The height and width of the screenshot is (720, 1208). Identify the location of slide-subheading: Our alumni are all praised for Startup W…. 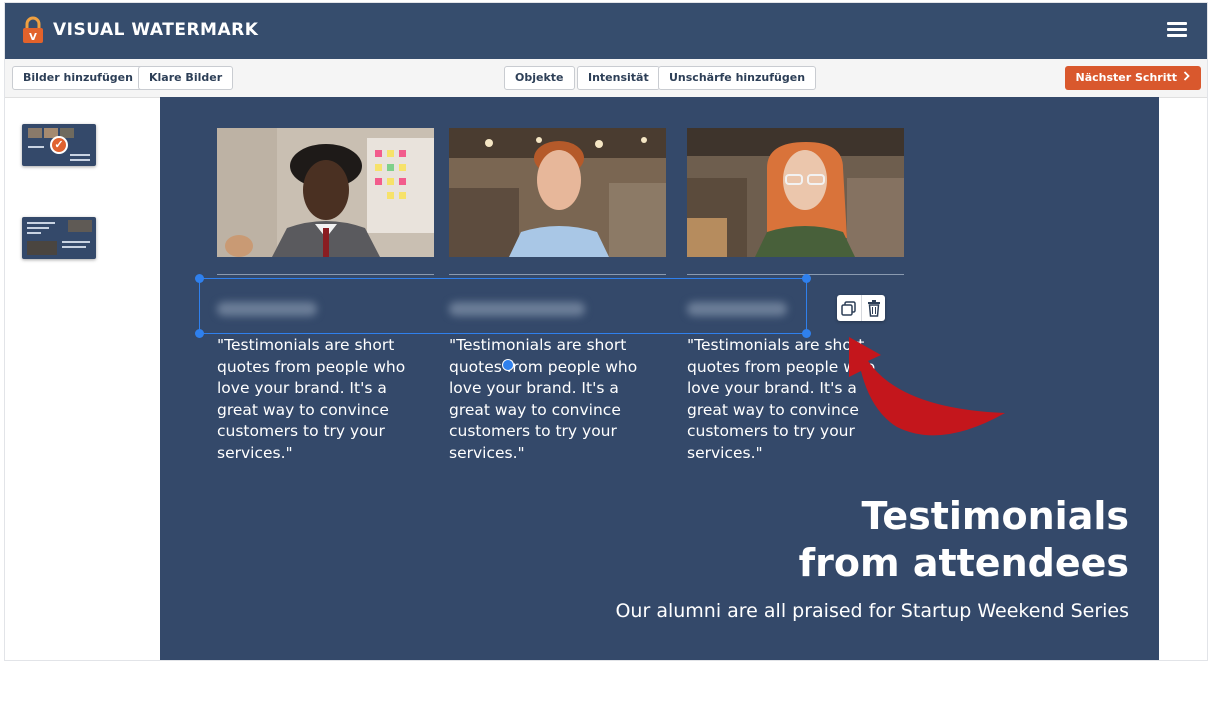
(872, 611).